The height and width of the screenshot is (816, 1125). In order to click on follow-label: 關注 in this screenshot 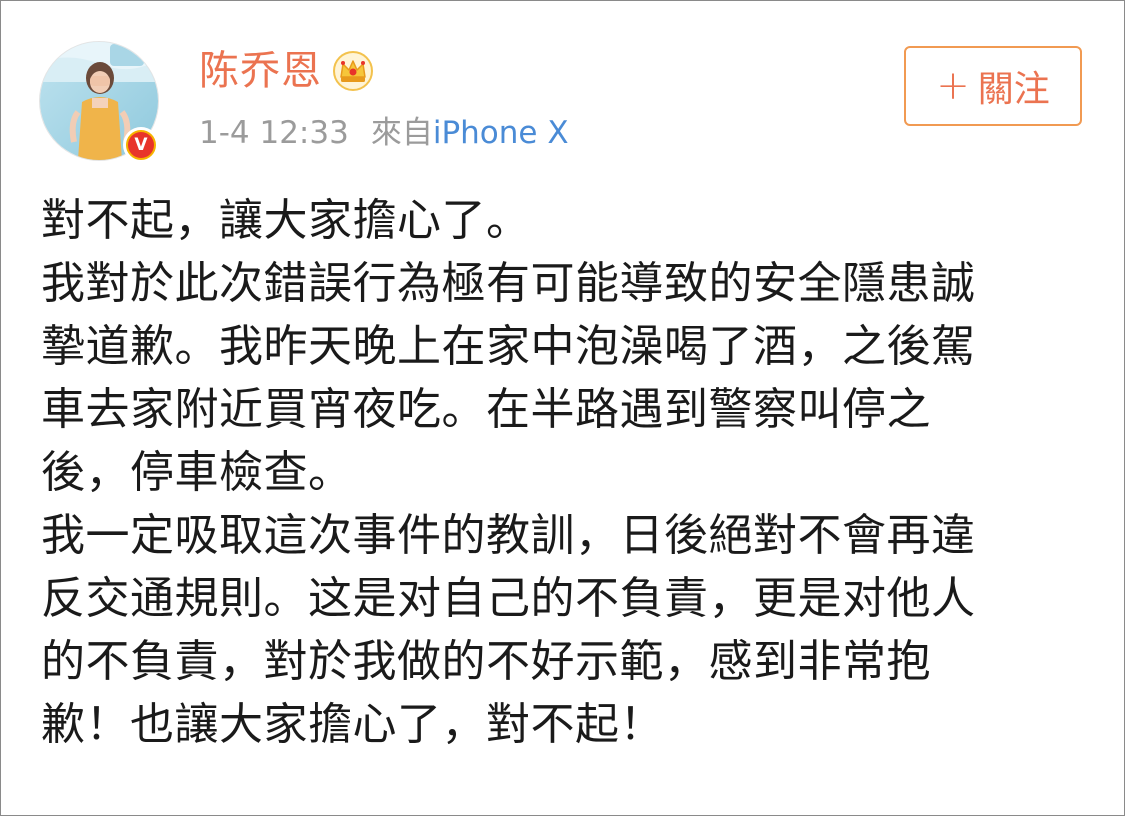, I will do `click(1013, 89)`.